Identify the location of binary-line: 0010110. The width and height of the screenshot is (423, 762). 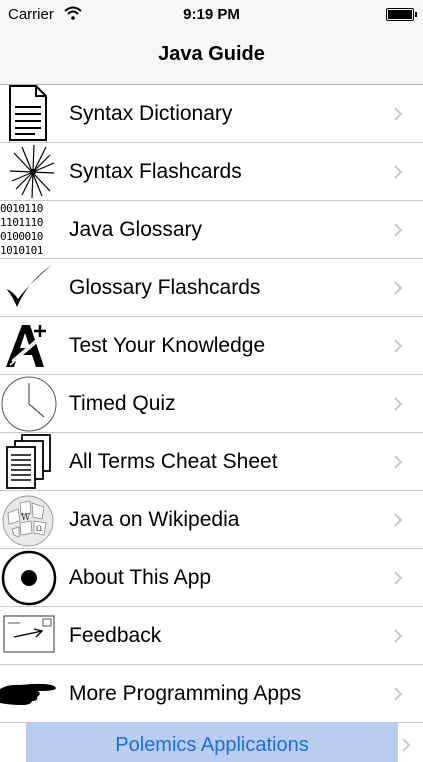
(21, 208).